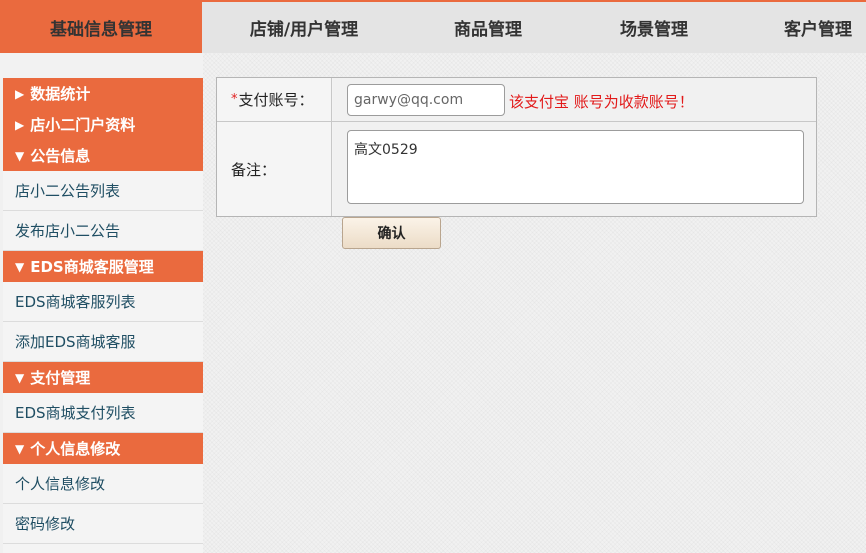  I want to click on sidebar-item-change-password: 密码修改, so click(103, 524).